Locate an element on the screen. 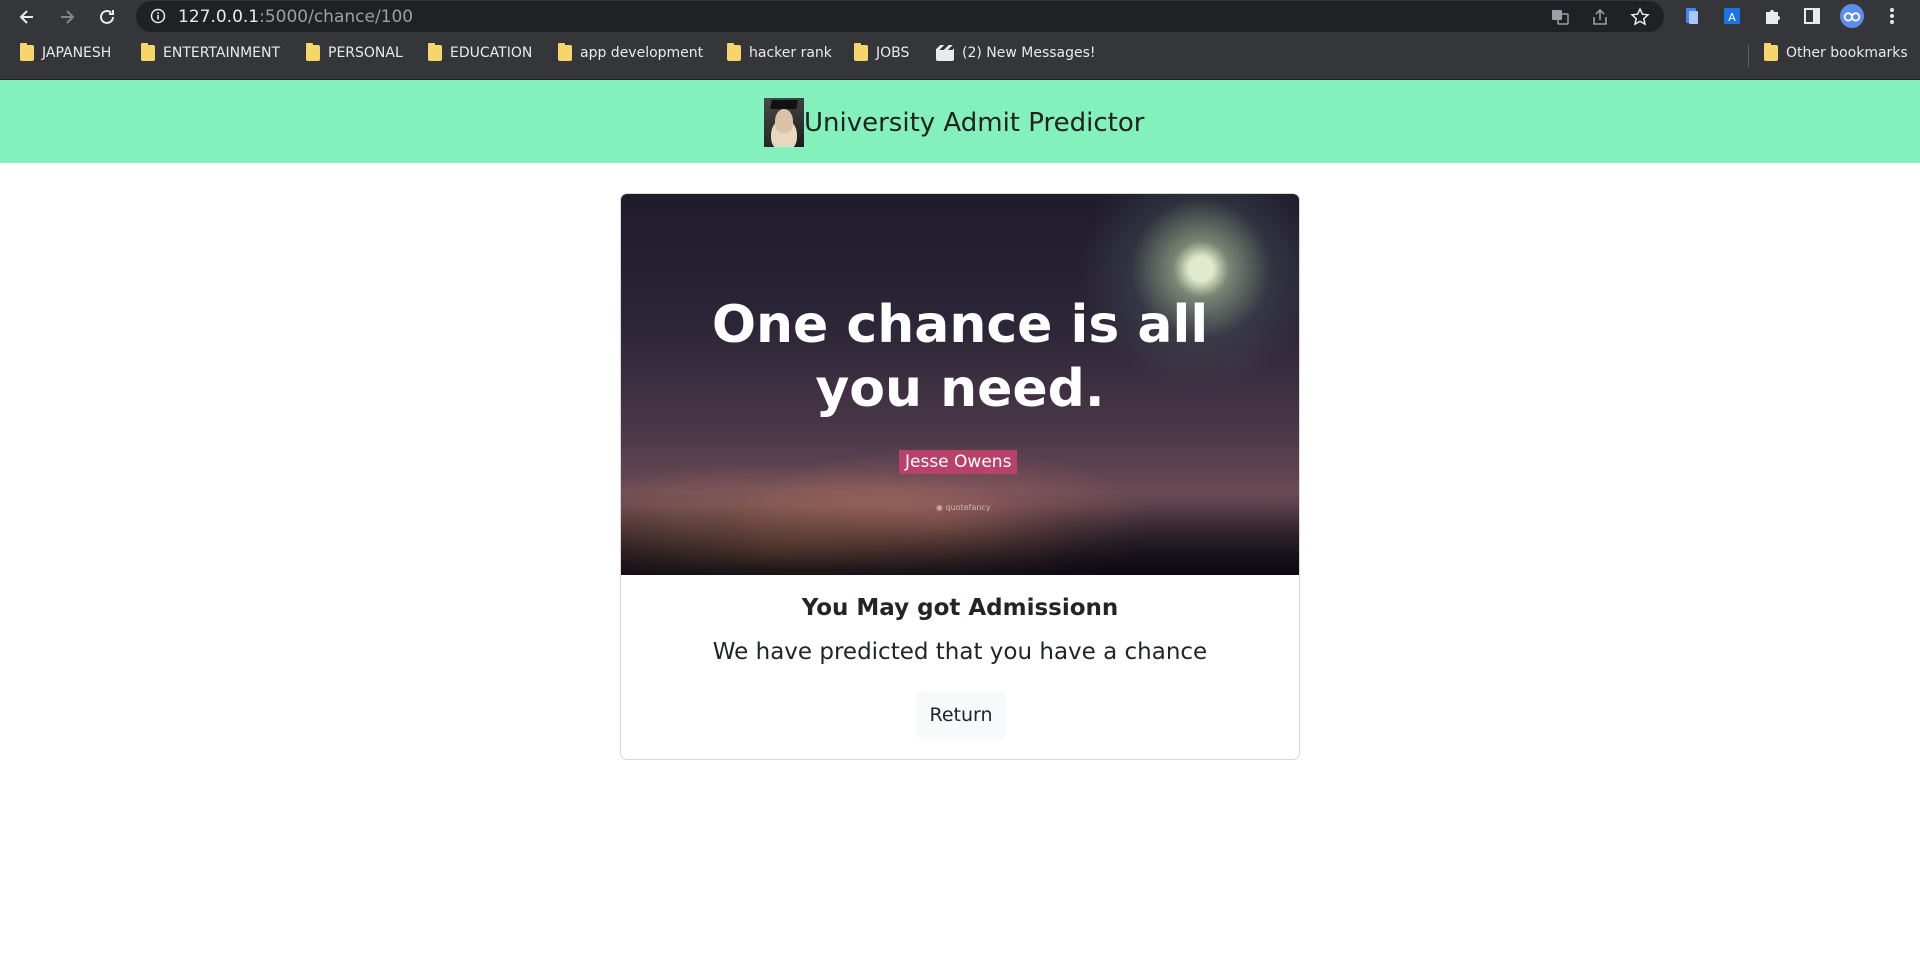 The width and height of the screenshot is (1920, 970). star-icon is located at coordinates (1640, 17).